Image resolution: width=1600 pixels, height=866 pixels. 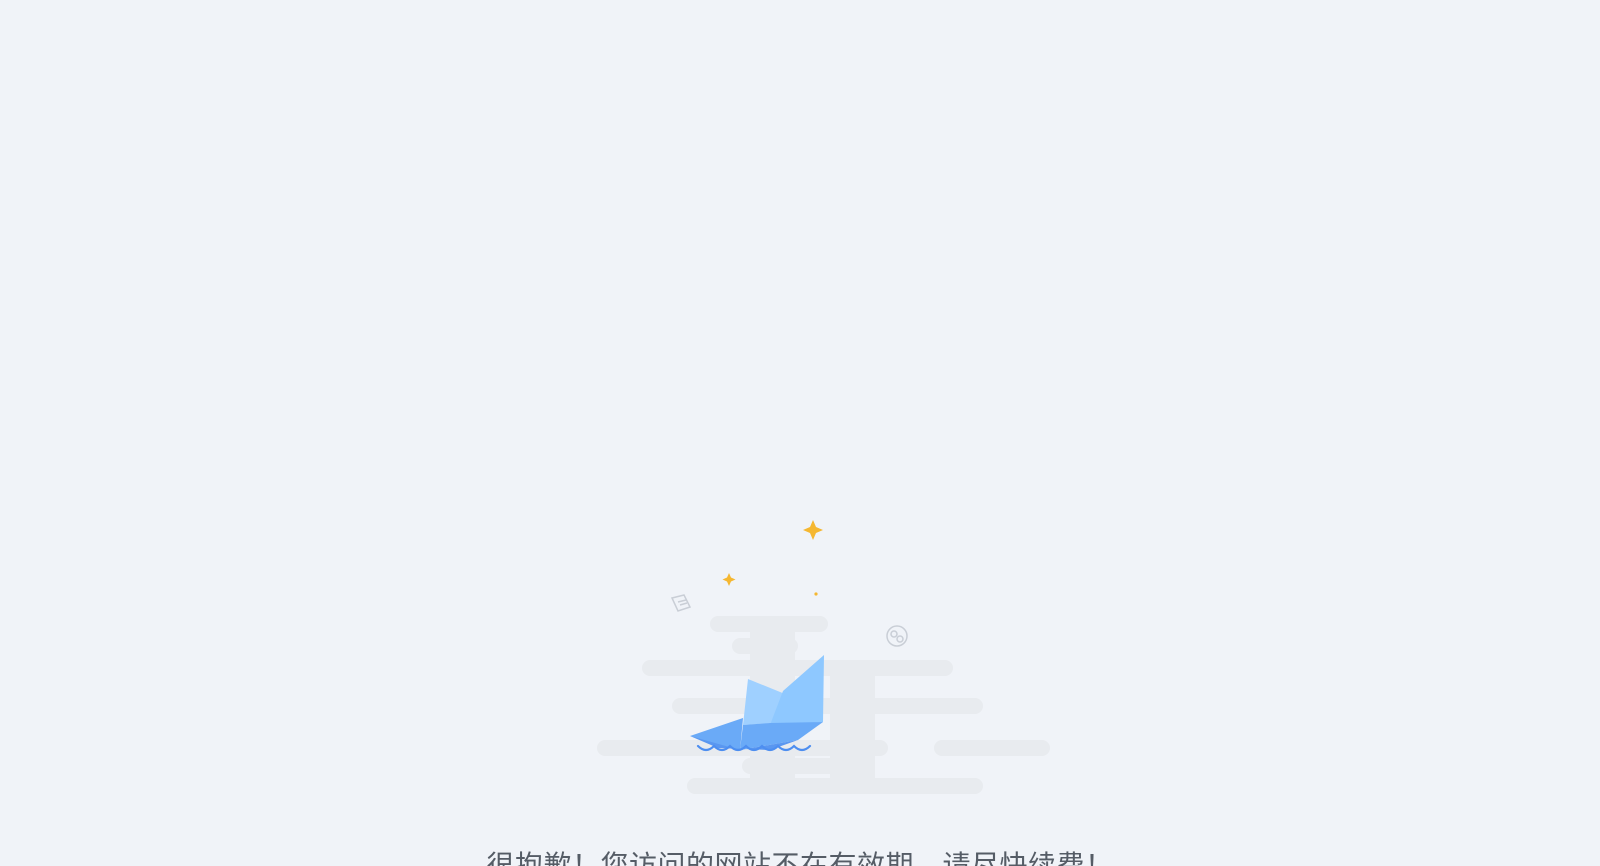 I want to click on floating-circle-icon, so click(x=897, y=636).